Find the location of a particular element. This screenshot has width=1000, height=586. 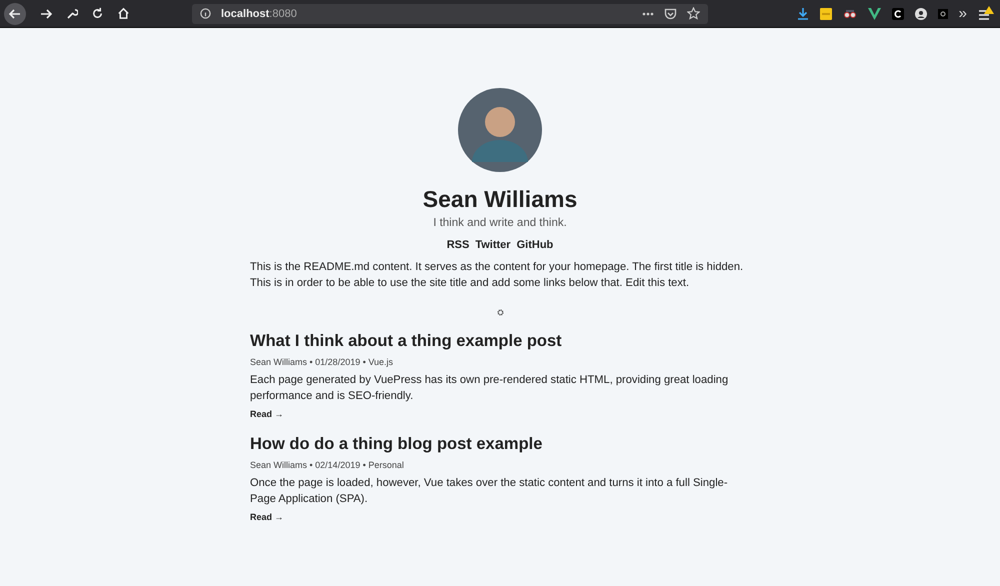

v-logo-icon is located at coordinates (874, 14).